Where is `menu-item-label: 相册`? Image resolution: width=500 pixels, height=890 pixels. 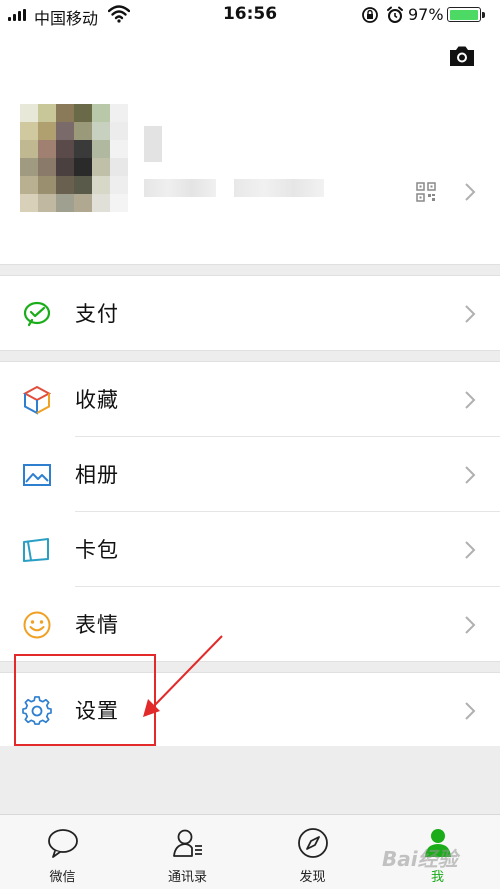 menu-item-label: 相册 is located at coordinates (97, 475).